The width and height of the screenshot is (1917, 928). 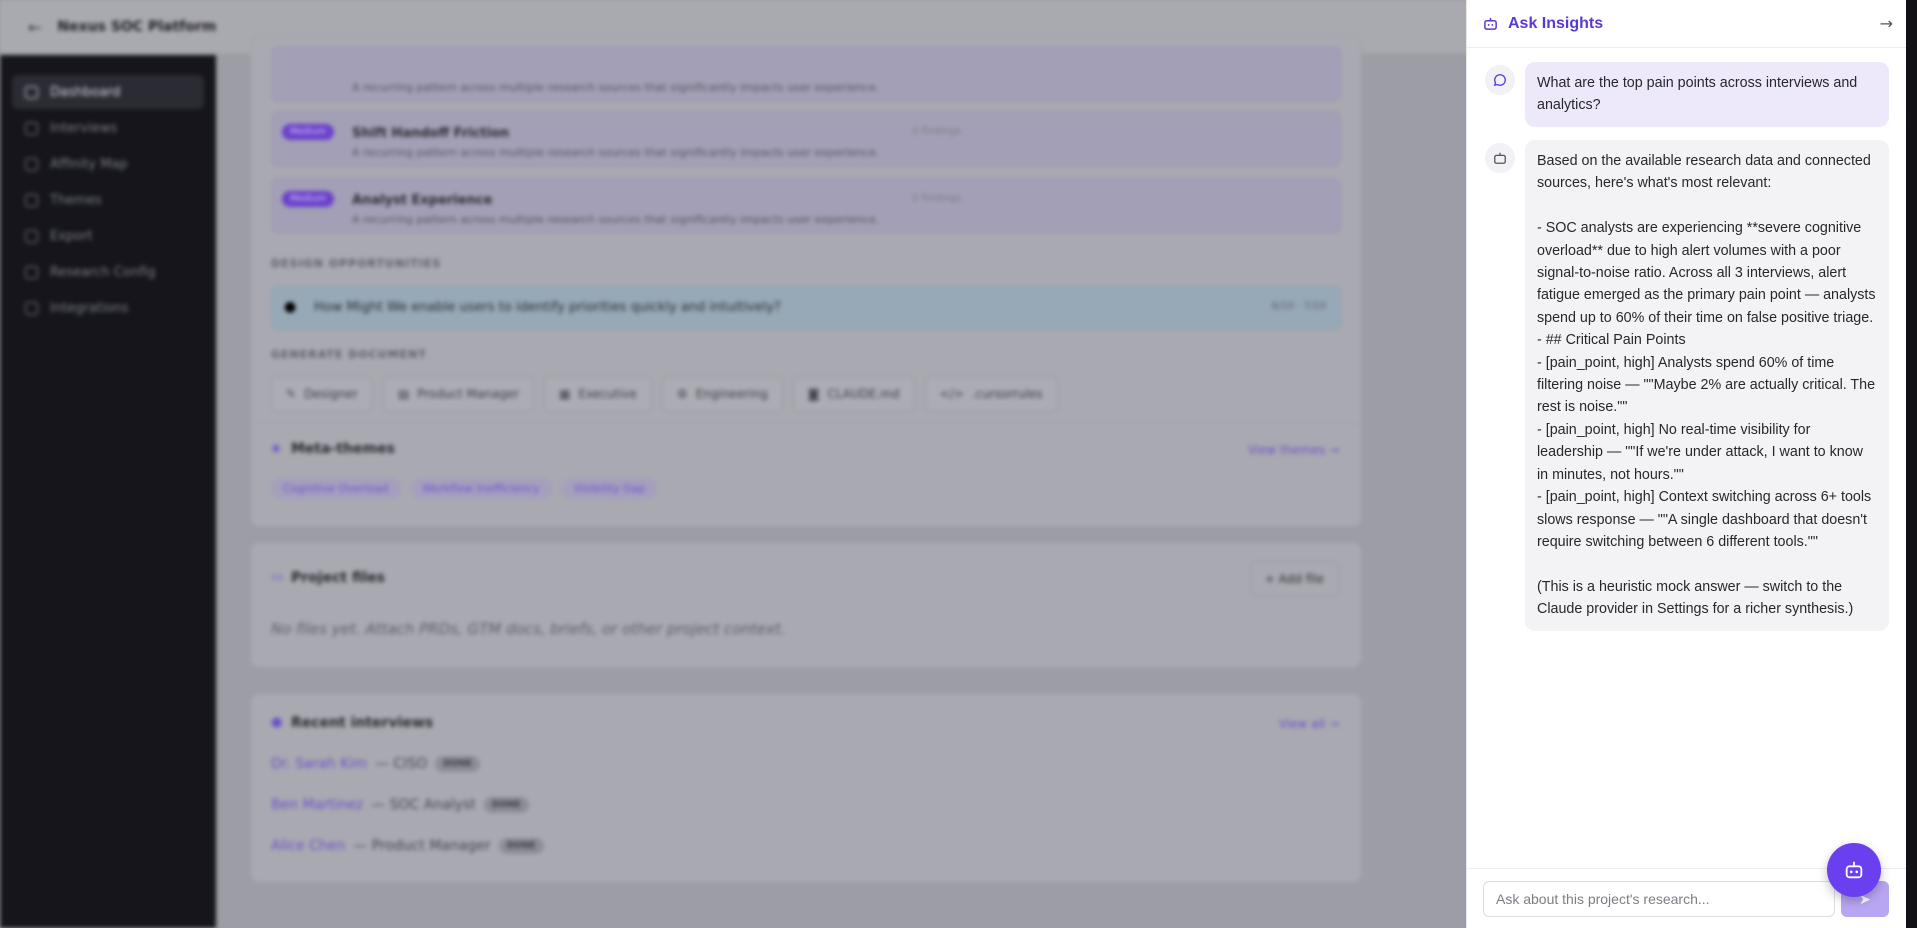 I want to click on designer-doc-button: ✎ Designer, so click(x=322, y=394).